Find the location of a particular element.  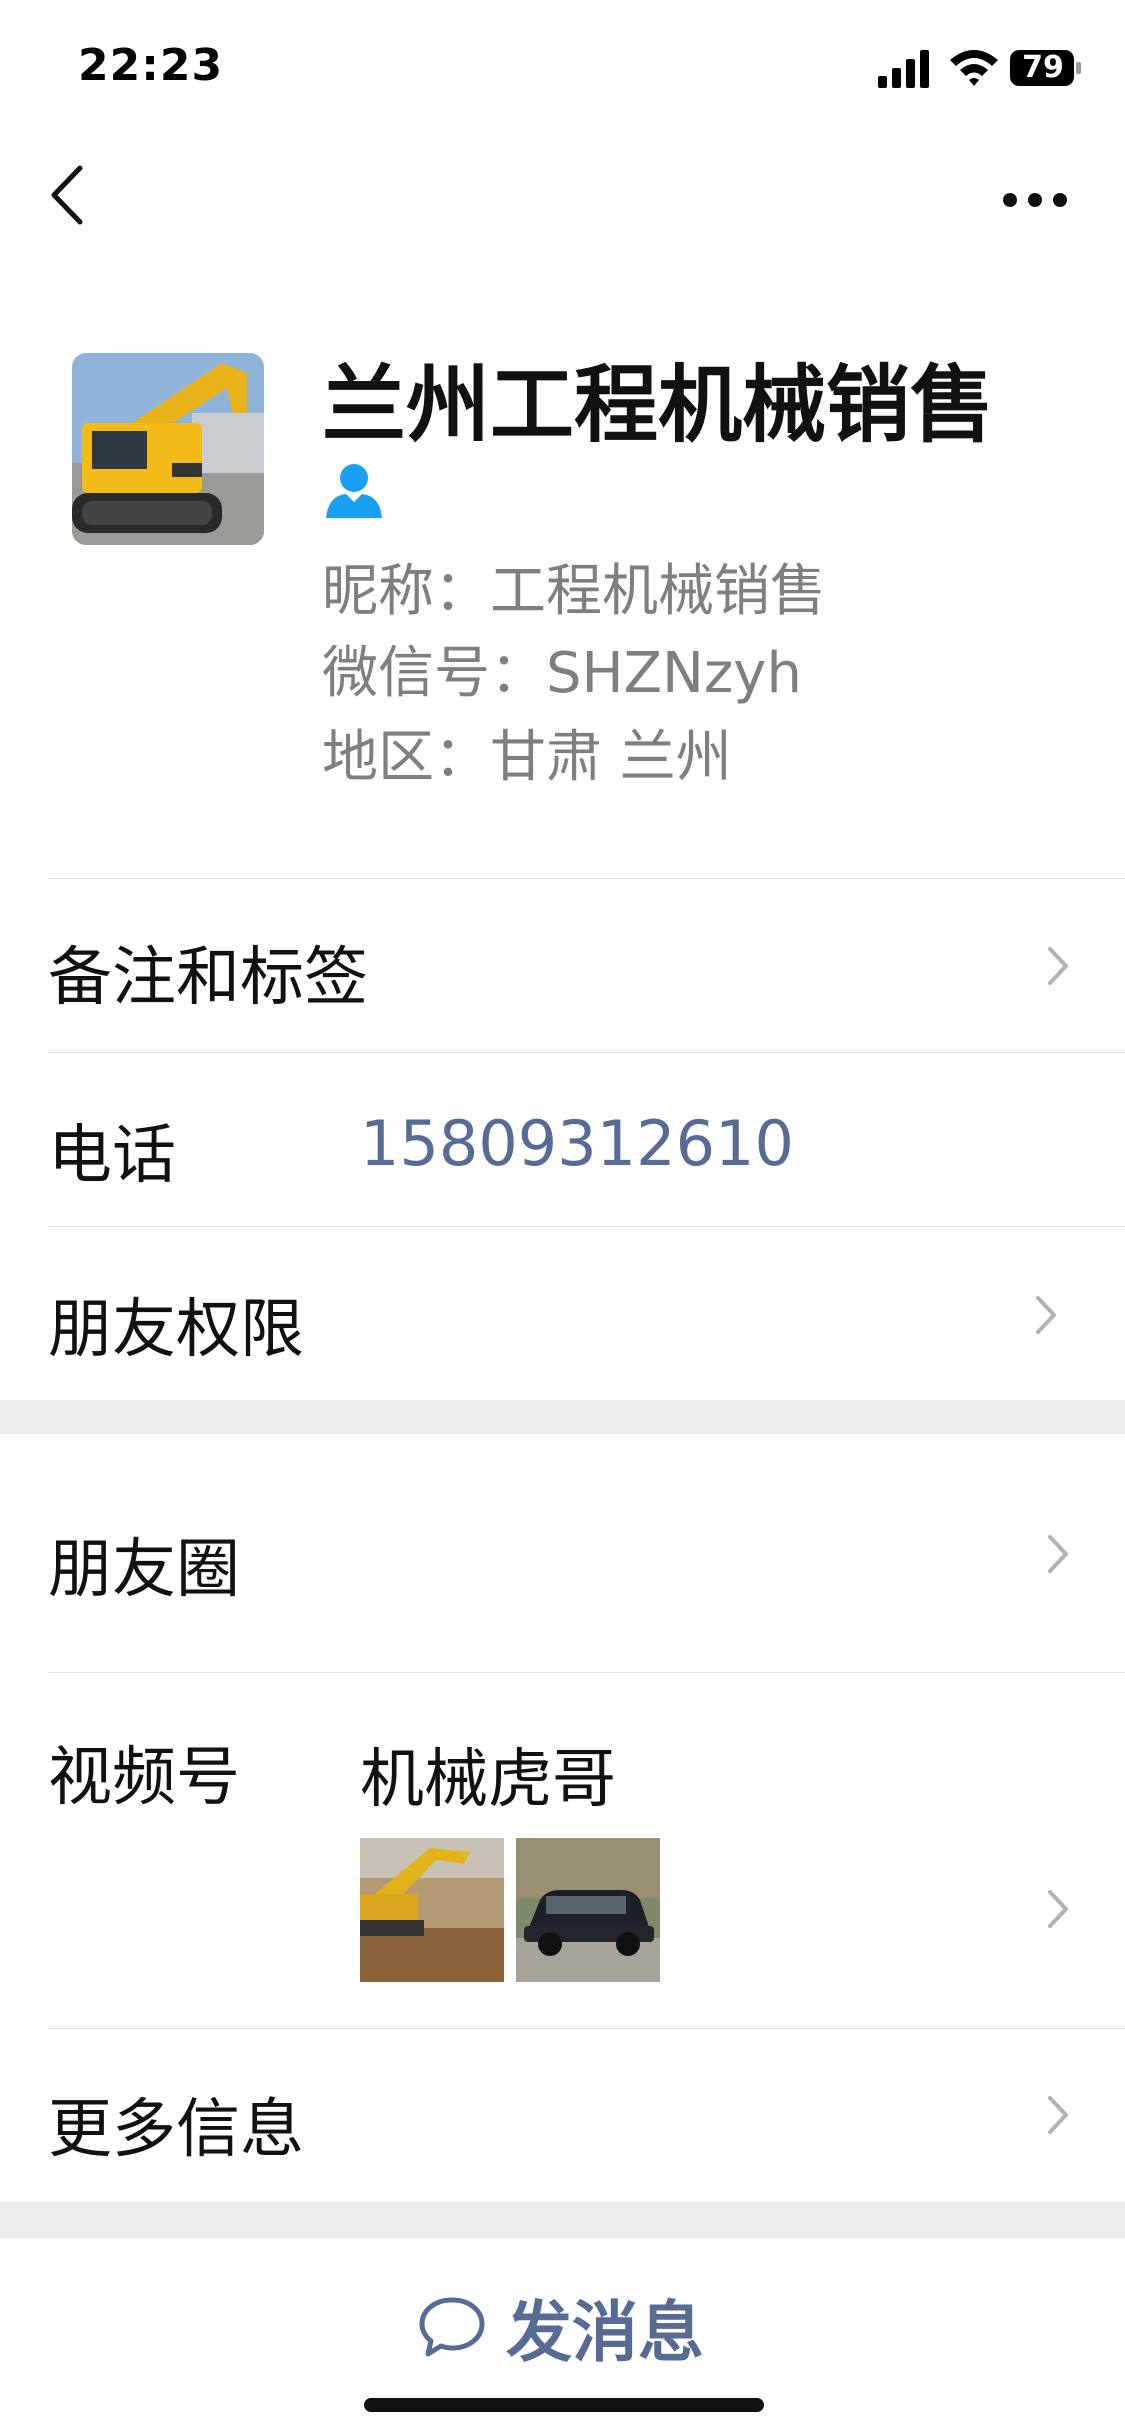

contact-name: 兰州工程机械销售 is located at coordinates (658, 405).